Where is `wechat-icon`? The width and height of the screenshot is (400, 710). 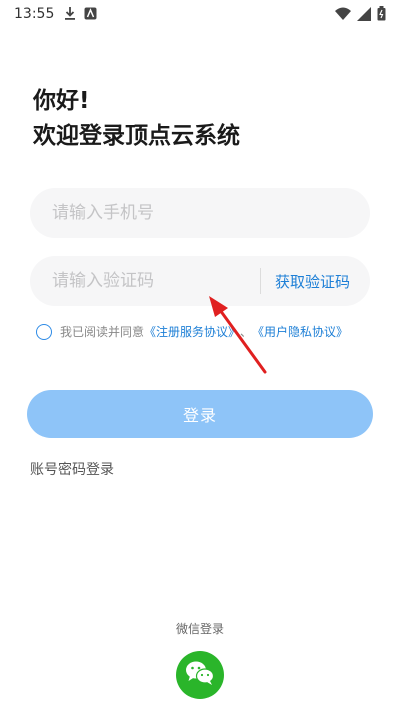
wechat-icon is located at coordinates (200, 675).